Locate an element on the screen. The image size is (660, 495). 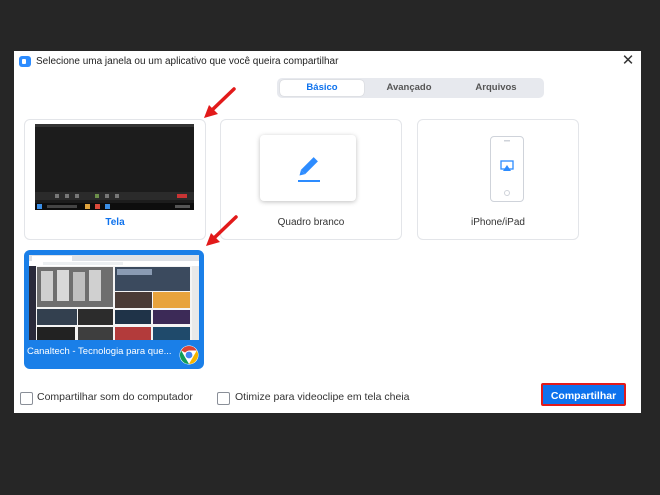
tile-whiteboard: Quadro branco is located at coordinates (311, 179).